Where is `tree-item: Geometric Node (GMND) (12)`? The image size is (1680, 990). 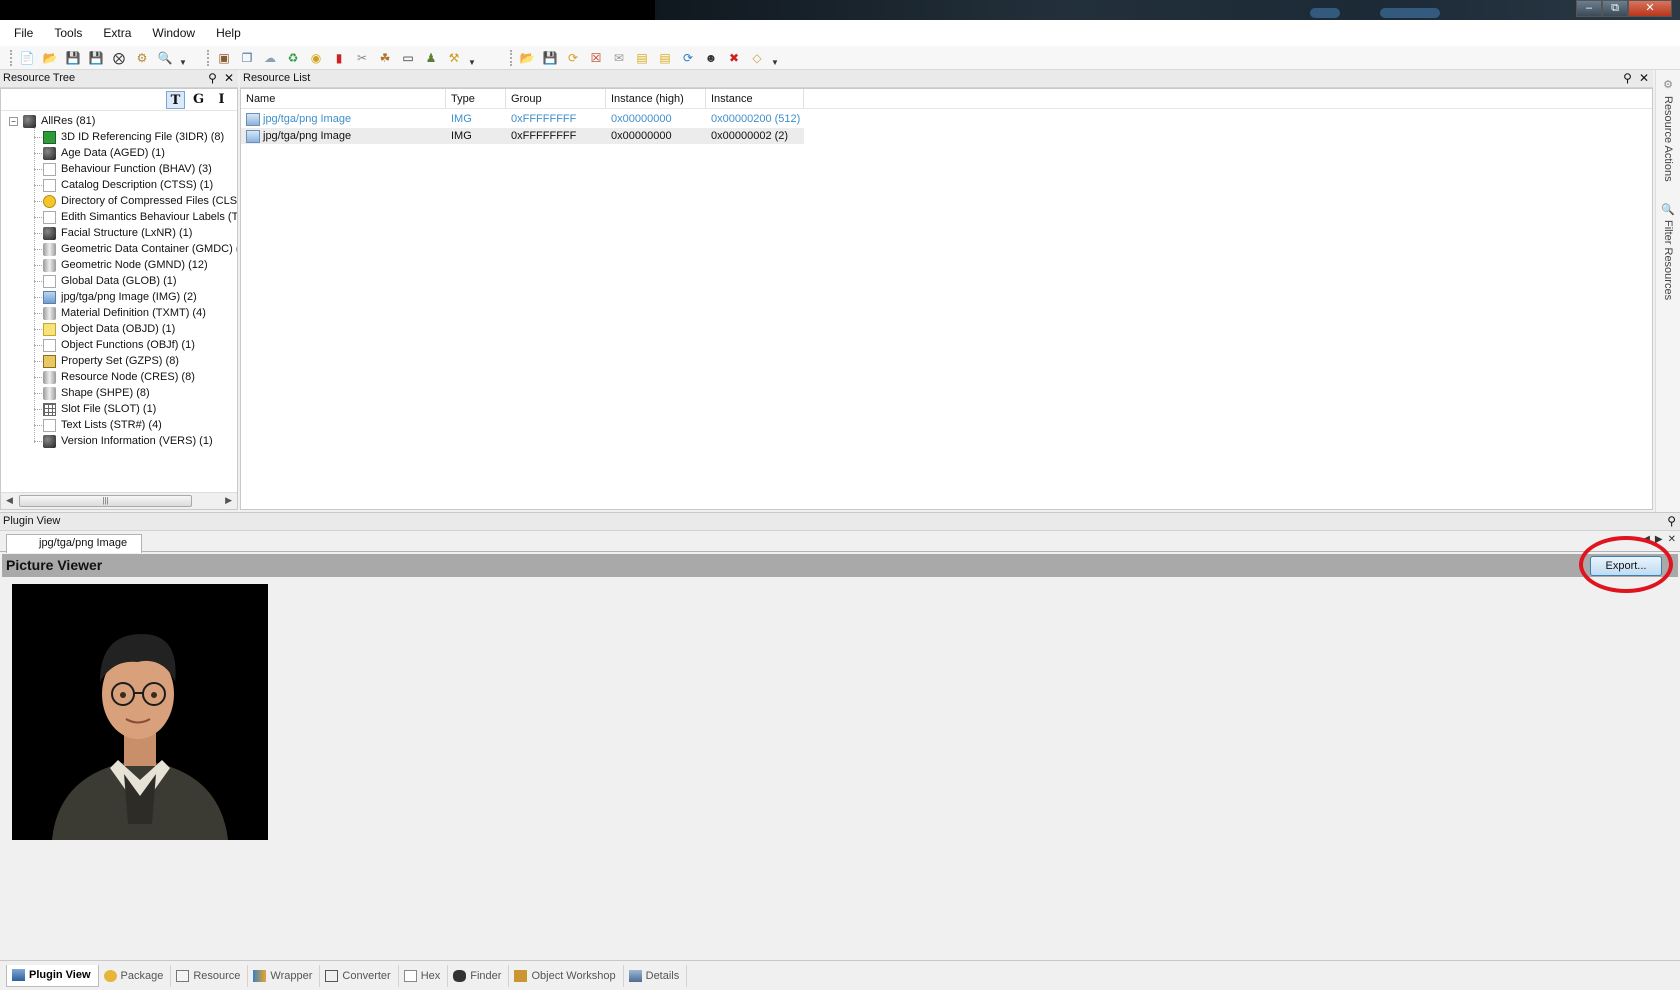
tree-item: Geometric Node (GMND) (12) is located at coordinates (135, 265).